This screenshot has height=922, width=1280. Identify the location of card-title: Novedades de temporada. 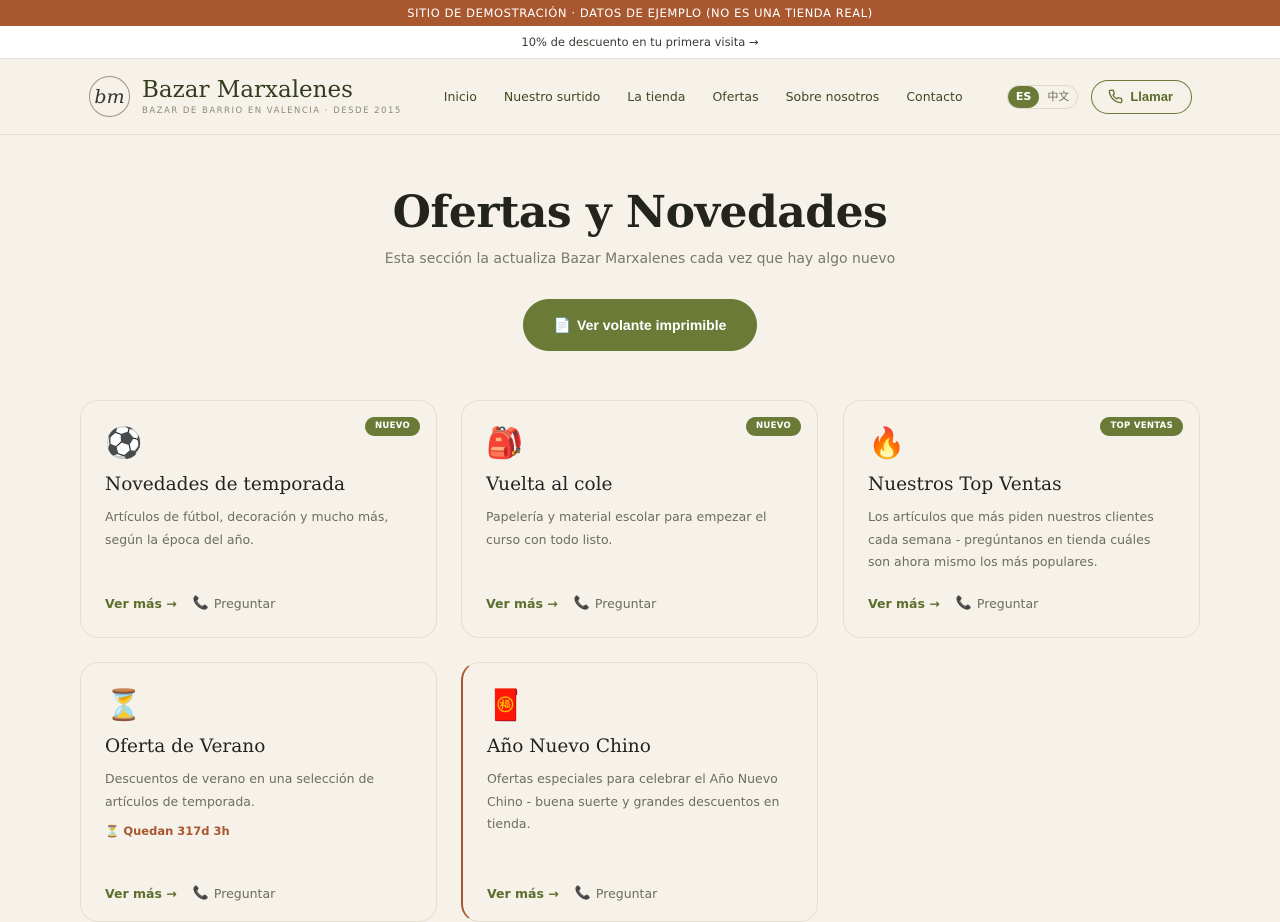
(225, 484).